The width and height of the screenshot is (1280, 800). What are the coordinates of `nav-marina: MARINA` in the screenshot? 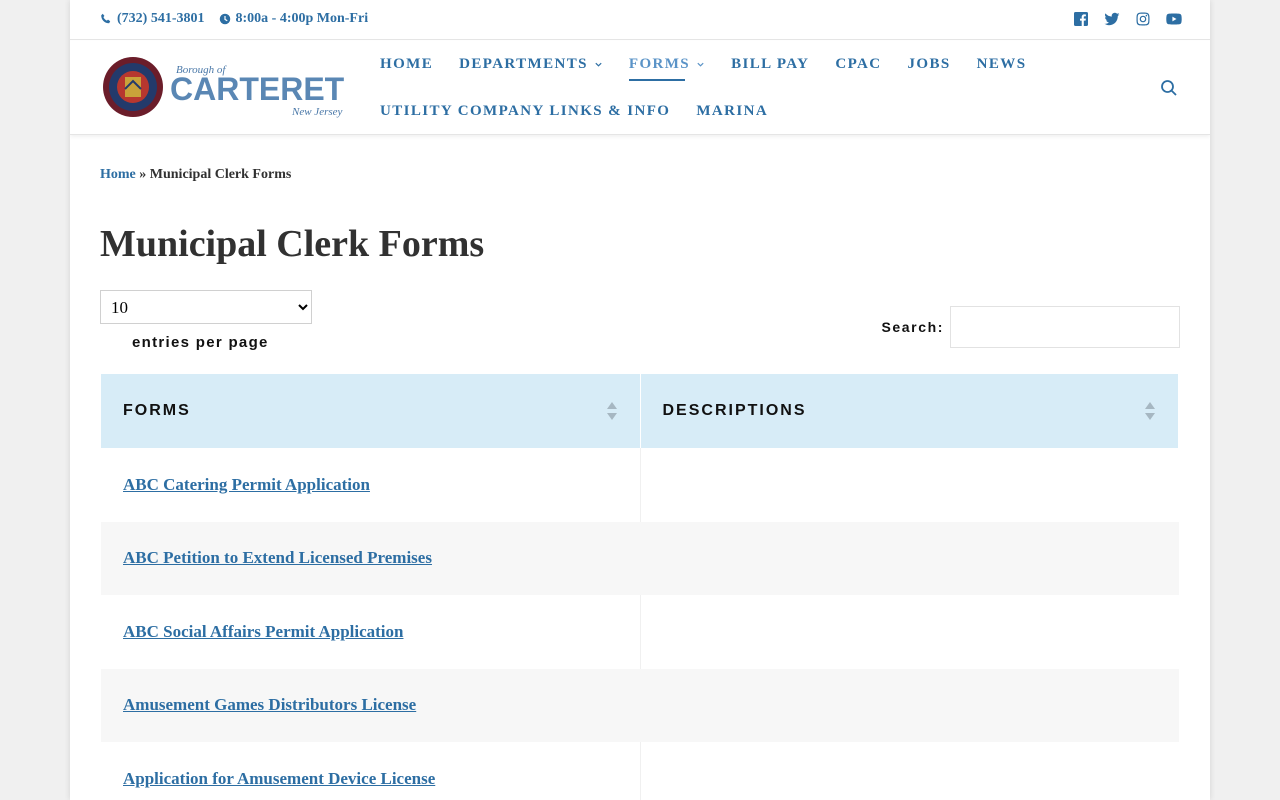 It's located at (732, 111).